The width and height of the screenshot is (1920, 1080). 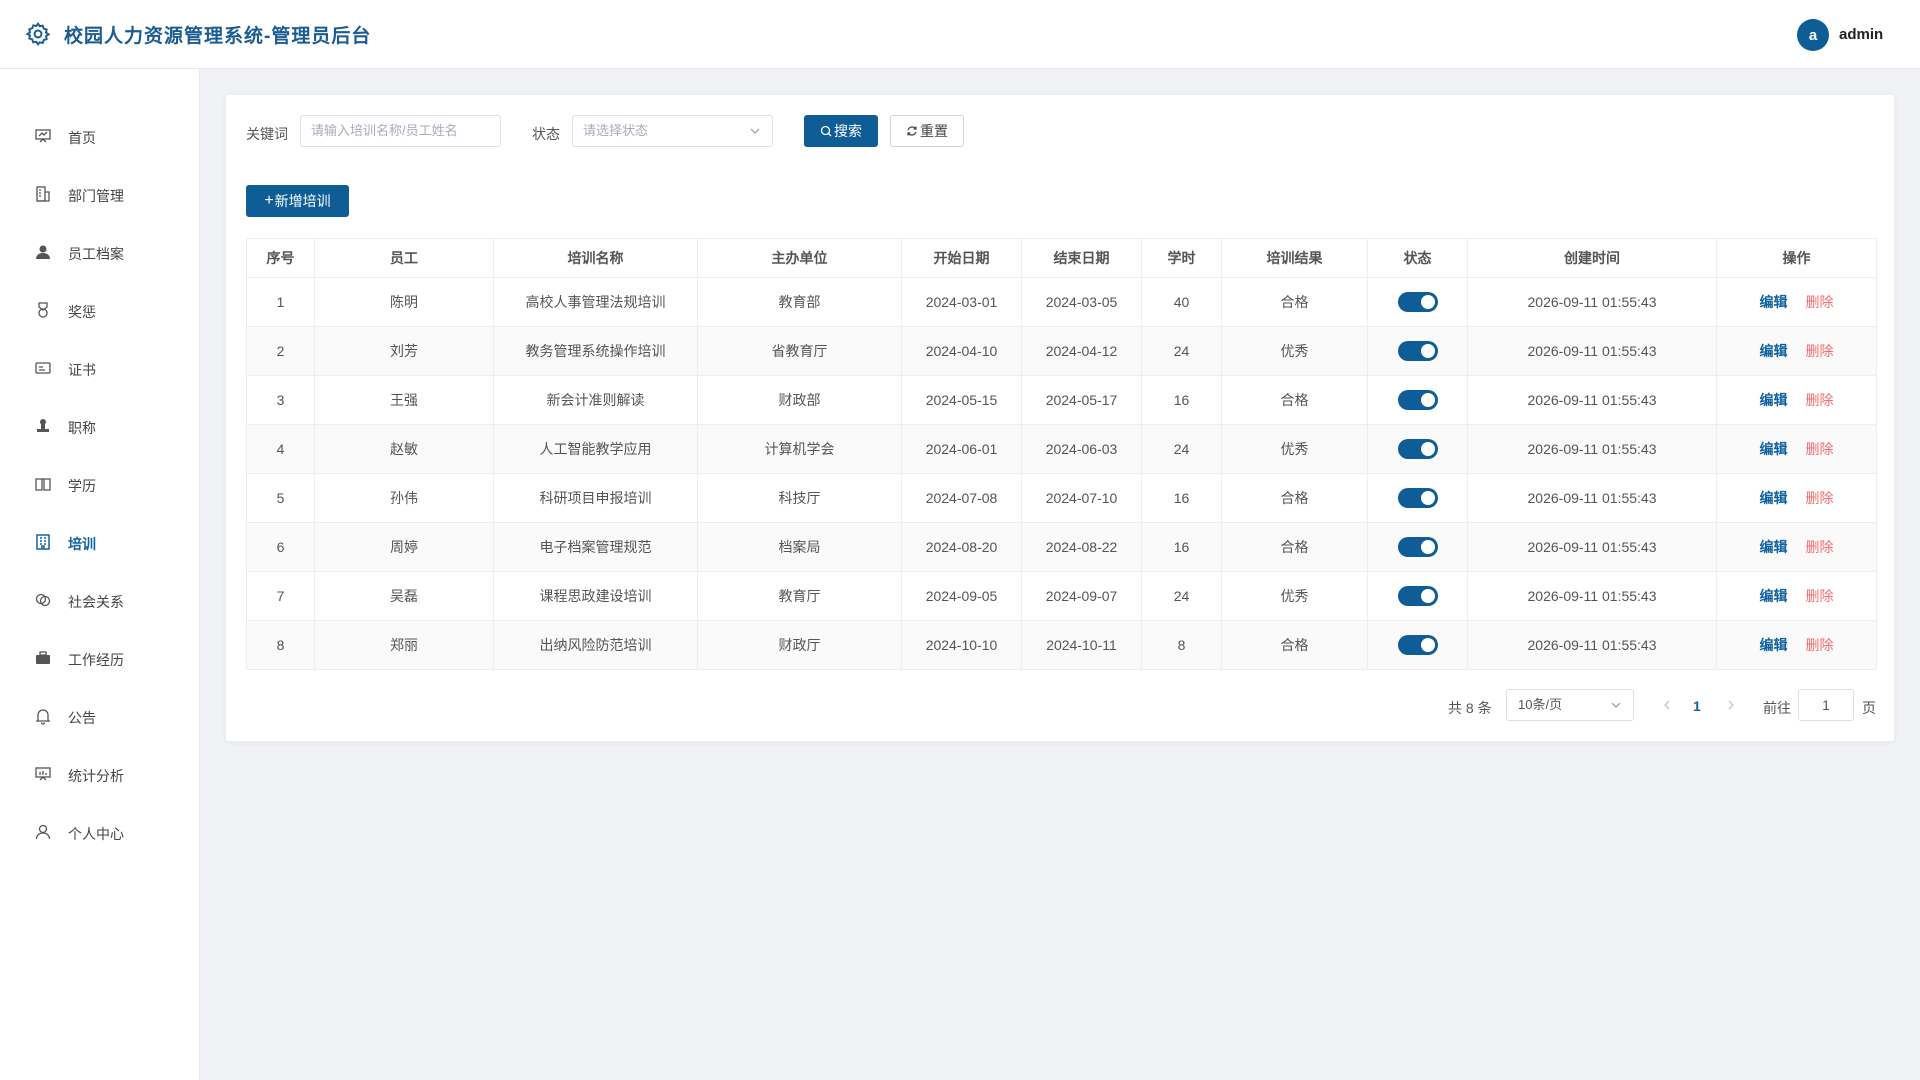 What do you see at coordinates (1081, 400) in the screenshot?
I see `table-cell-end: 2024-05-17` at bounding box center [1081, 400].